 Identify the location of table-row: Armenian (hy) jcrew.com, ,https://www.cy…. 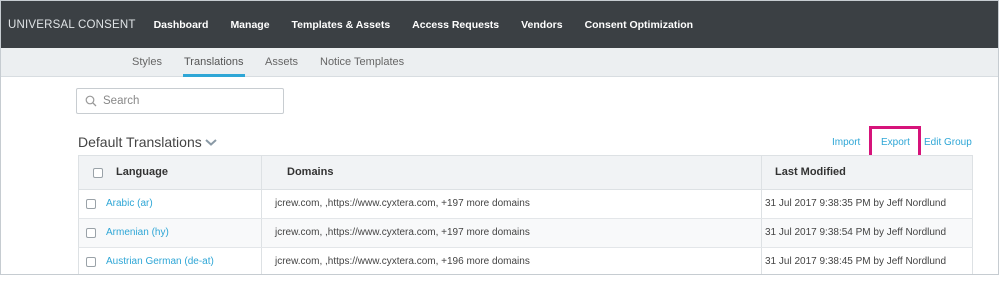
(525, 233).